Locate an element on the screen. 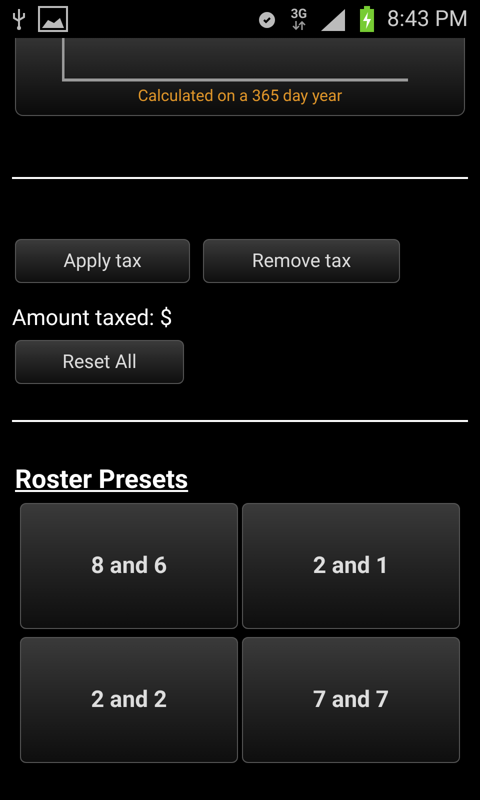  preset-button: 2 and 2 is located at coordinates (129, 700).